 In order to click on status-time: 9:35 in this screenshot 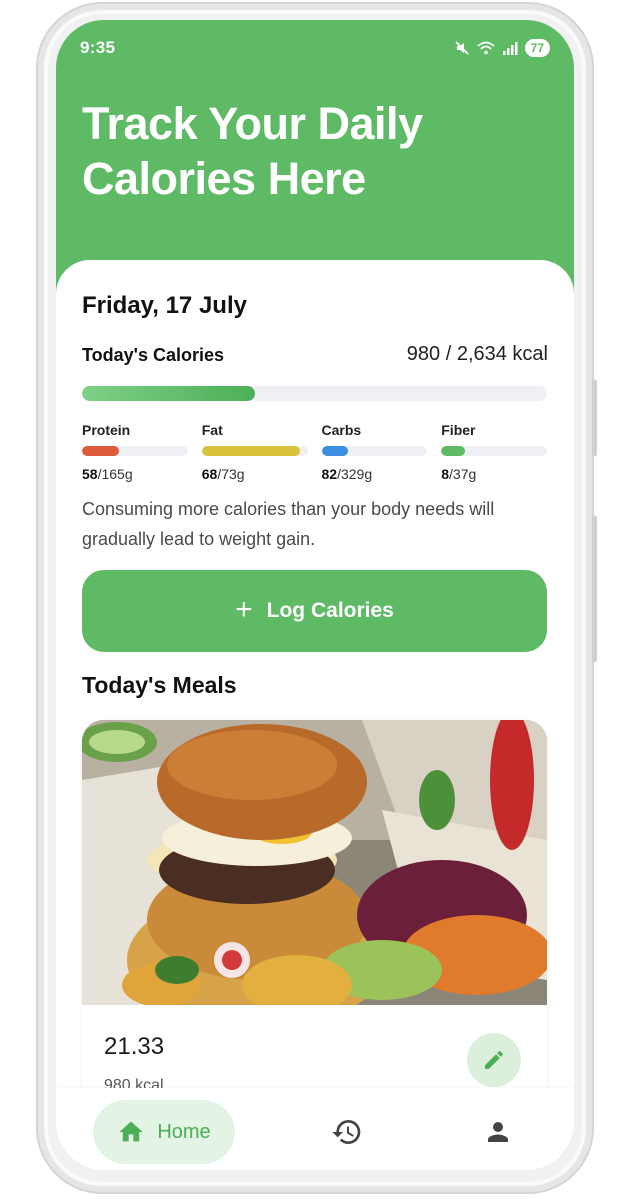, I will do `click(98, 47)`.